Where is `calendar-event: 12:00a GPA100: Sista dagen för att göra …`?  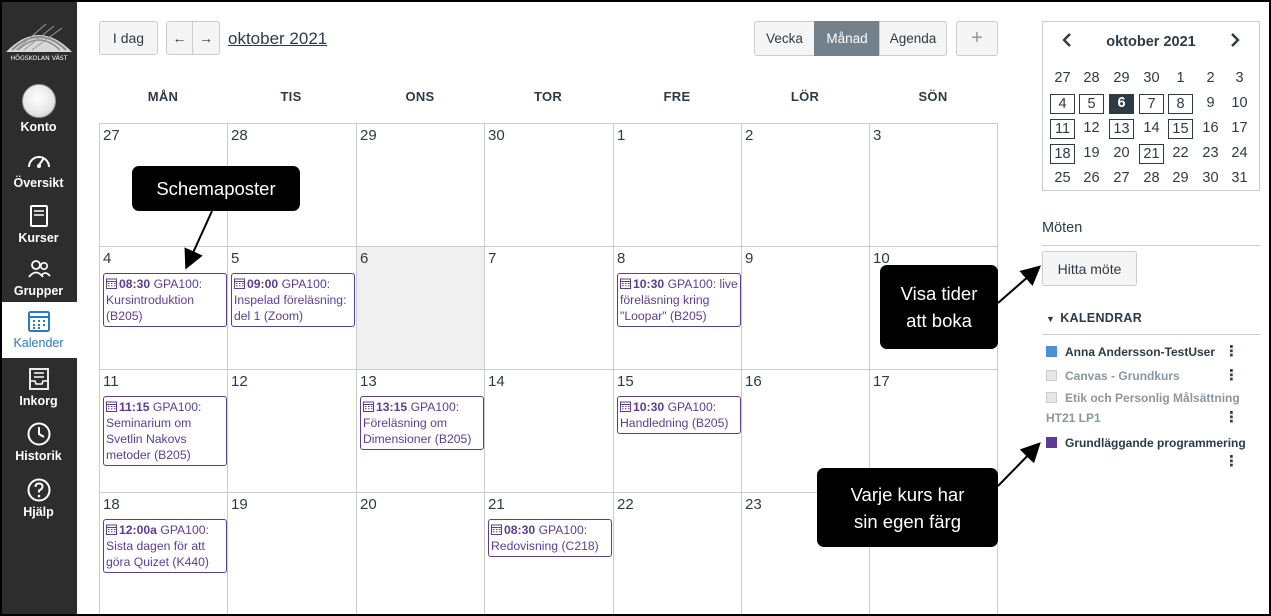 calendar-event: 12:00a GPA100: Sista dagen för att göra … is located at coordinates (165, 546).